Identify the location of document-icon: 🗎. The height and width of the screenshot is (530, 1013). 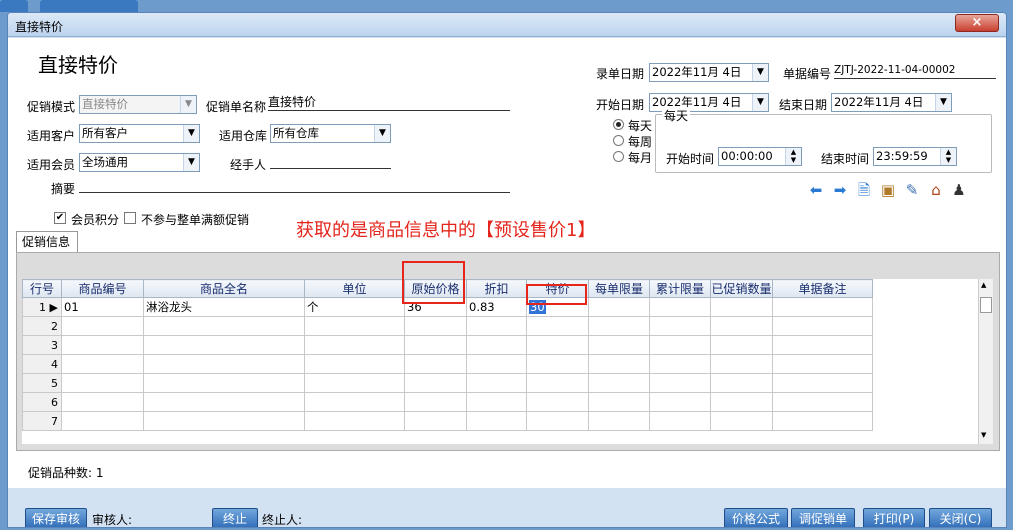
(864, 190).